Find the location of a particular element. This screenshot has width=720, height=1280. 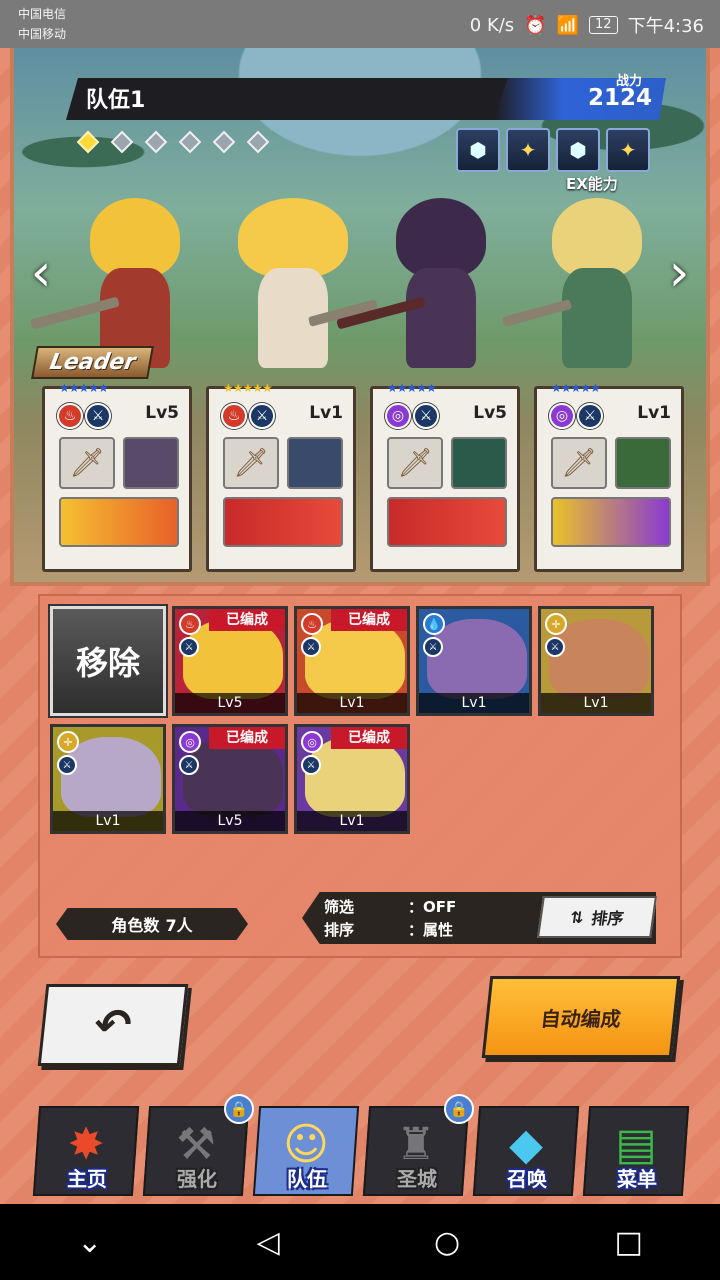

party-card-3: ★★★★★ ◎ ⚔ Lv5 🗡 is located at coordinates (445, 476).